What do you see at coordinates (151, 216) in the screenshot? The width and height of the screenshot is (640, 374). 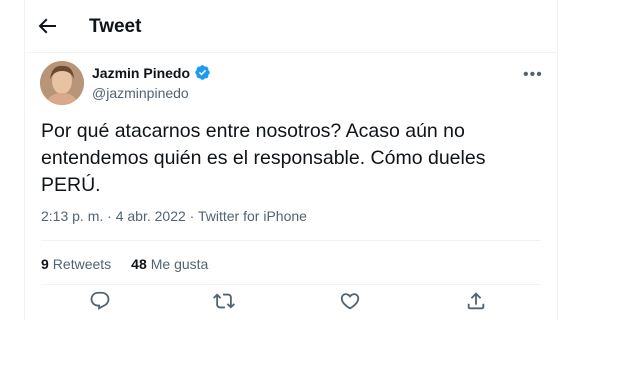 I see `tweet-date: 4 abr. 2022` at bounding box center [151, 216].